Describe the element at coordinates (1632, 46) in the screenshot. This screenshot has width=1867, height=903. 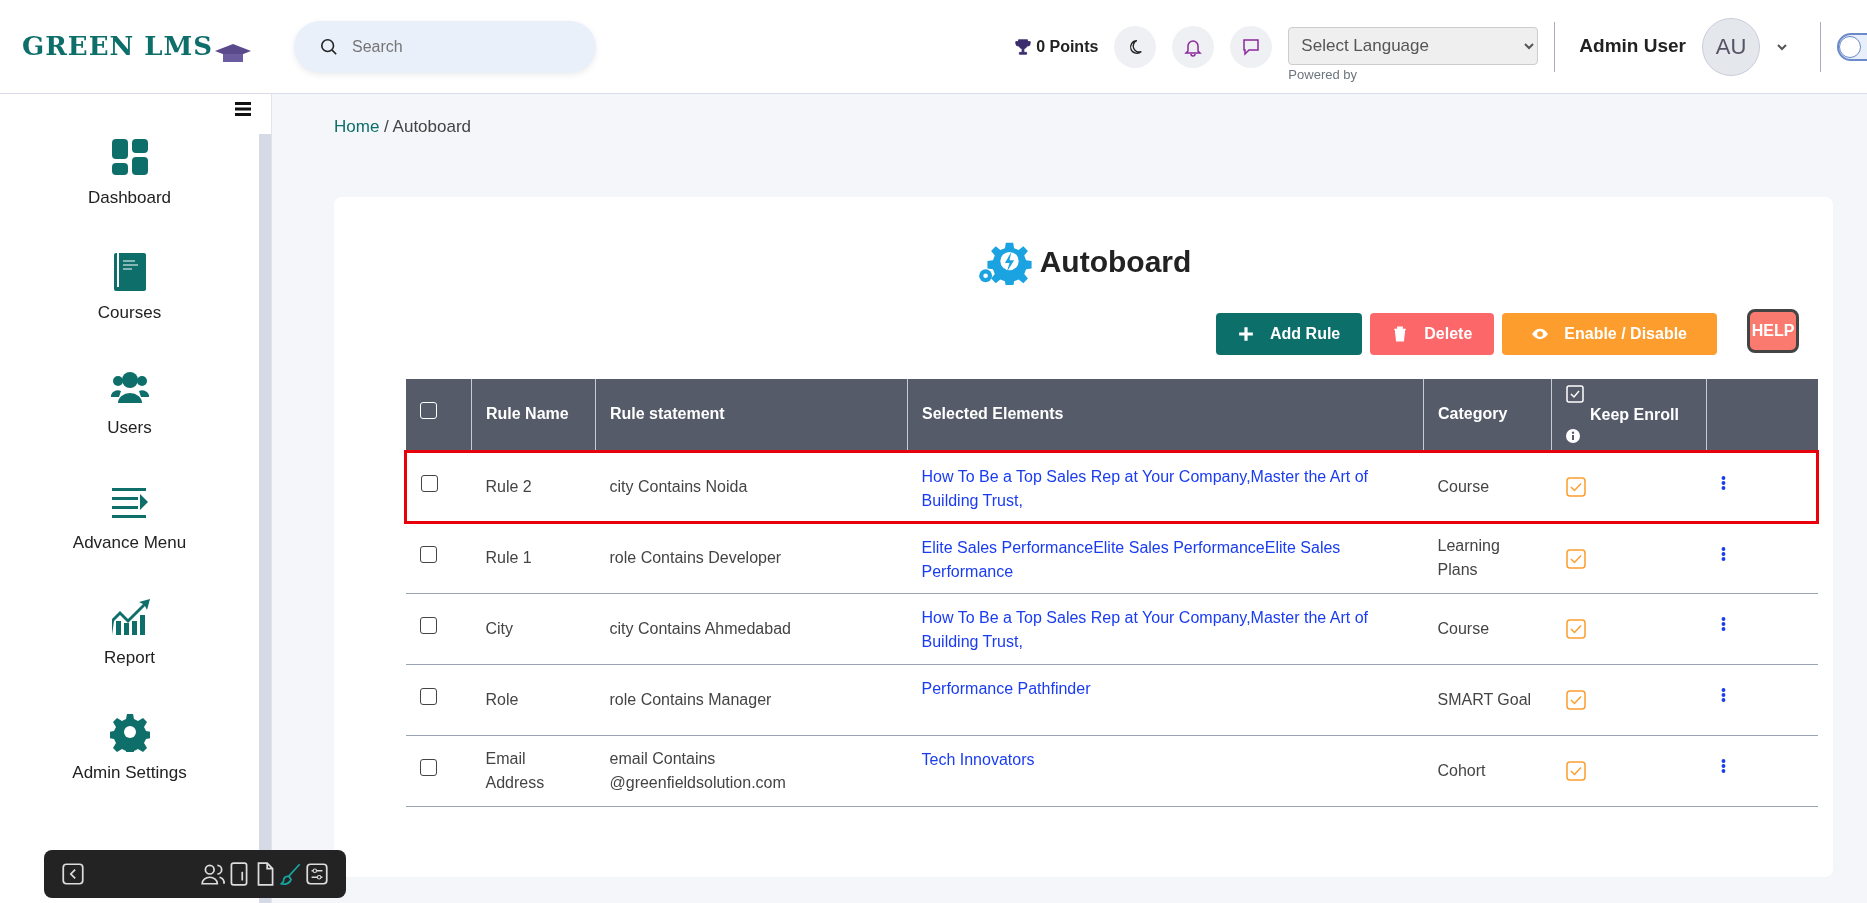
I see `user-name: Admin User` at that location.